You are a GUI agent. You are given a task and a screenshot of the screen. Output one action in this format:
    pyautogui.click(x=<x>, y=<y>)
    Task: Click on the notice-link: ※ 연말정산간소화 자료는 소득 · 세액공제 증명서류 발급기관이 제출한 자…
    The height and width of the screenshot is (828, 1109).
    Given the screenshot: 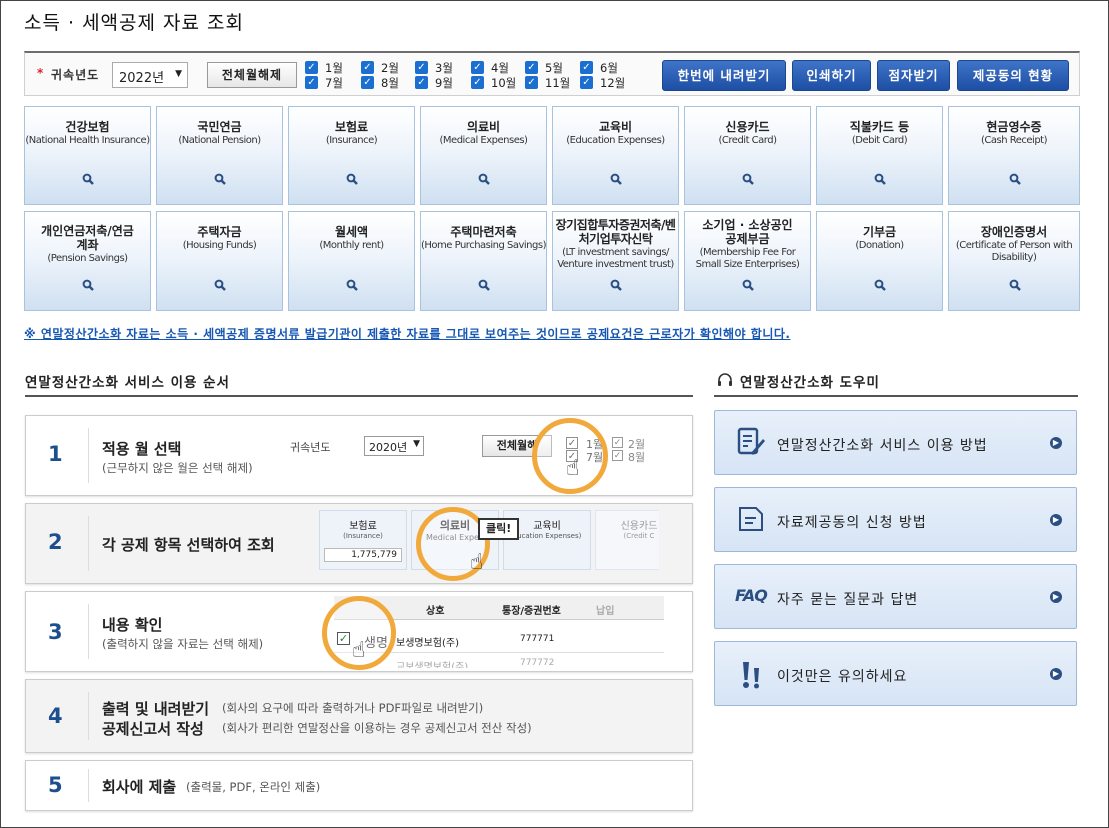 What is the action you would take?
    pyautogui.click(x=407, y=333)
    